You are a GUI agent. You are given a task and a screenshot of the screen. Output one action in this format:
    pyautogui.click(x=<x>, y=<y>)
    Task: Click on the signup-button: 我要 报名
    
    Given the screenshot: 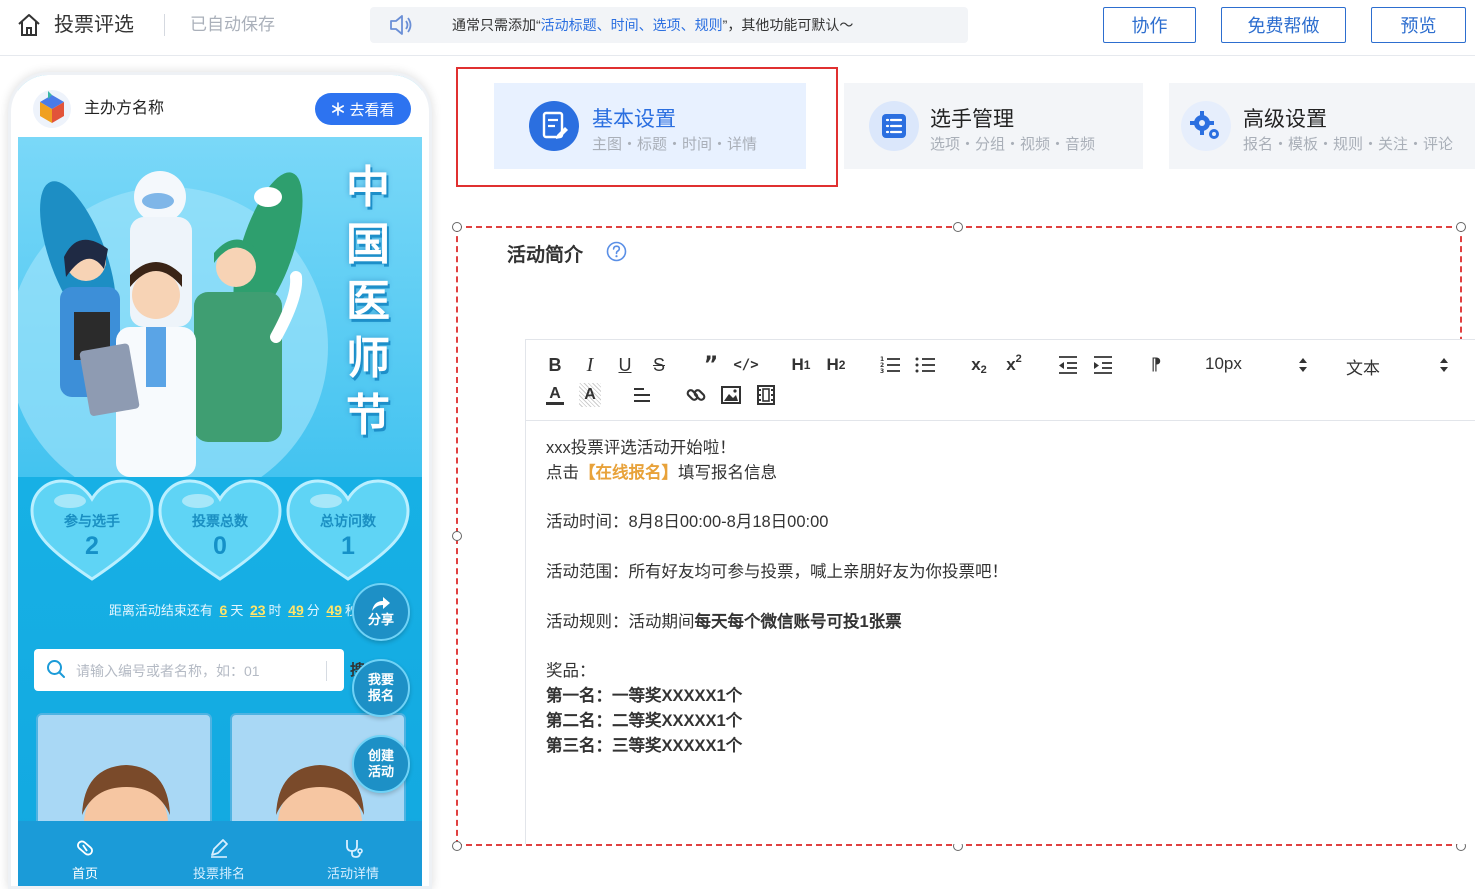 What is the action you would take?
    pyautogui.click(x=381, y=688)
    